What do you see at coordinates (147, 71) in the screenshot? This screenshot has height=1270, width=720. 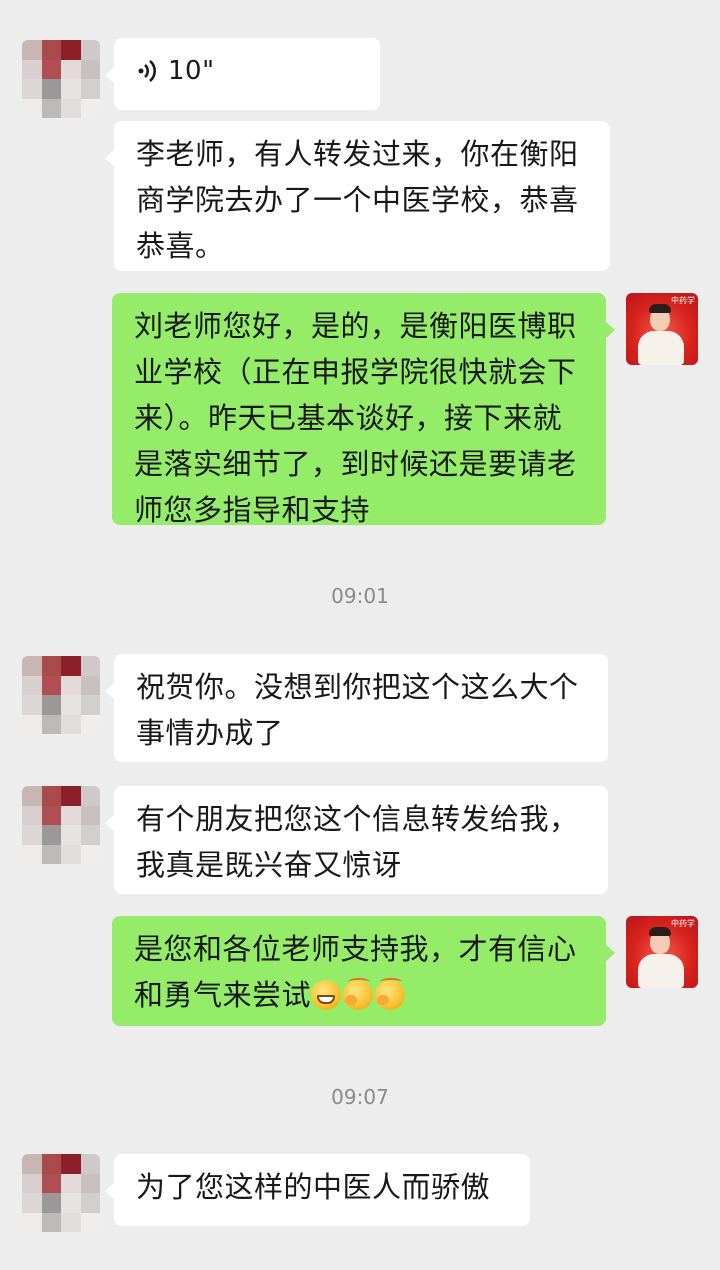 I see `voice-wave-icon` at bounding box center [147, 71].